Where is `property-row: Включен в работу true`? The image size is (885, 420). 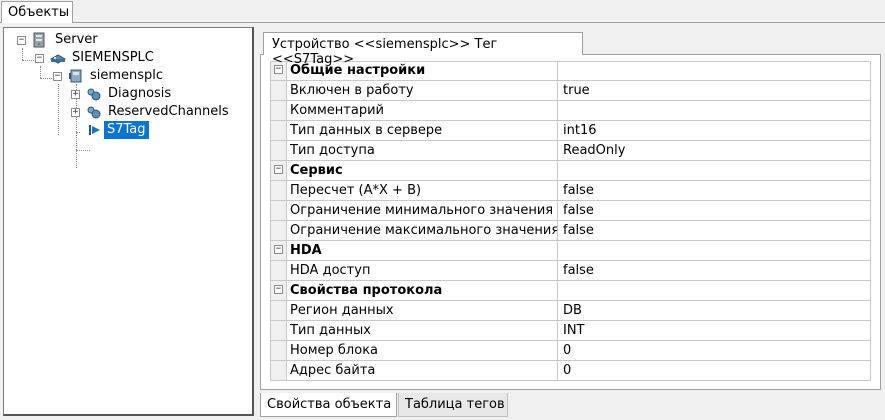
property-row: Включен в работу true is located at coordinates (570, 91).